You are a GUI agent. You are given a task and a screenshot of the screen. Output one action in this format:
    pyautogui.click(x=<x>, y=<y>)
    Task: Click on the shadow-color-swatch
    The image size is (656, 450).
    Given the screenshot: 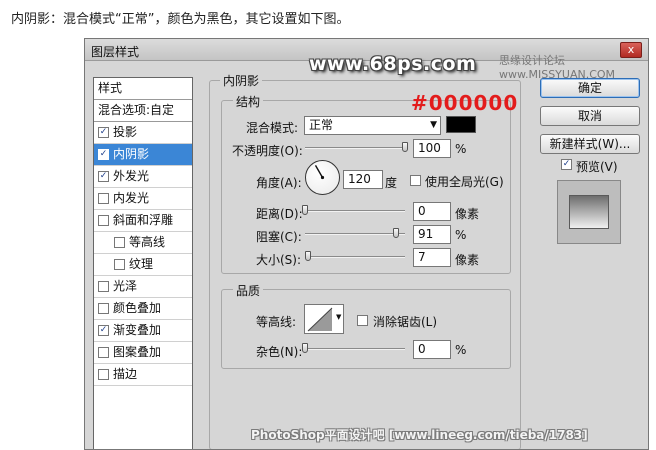 What is the action you would take?
    pyautogui.click(x=461, y=124)
    